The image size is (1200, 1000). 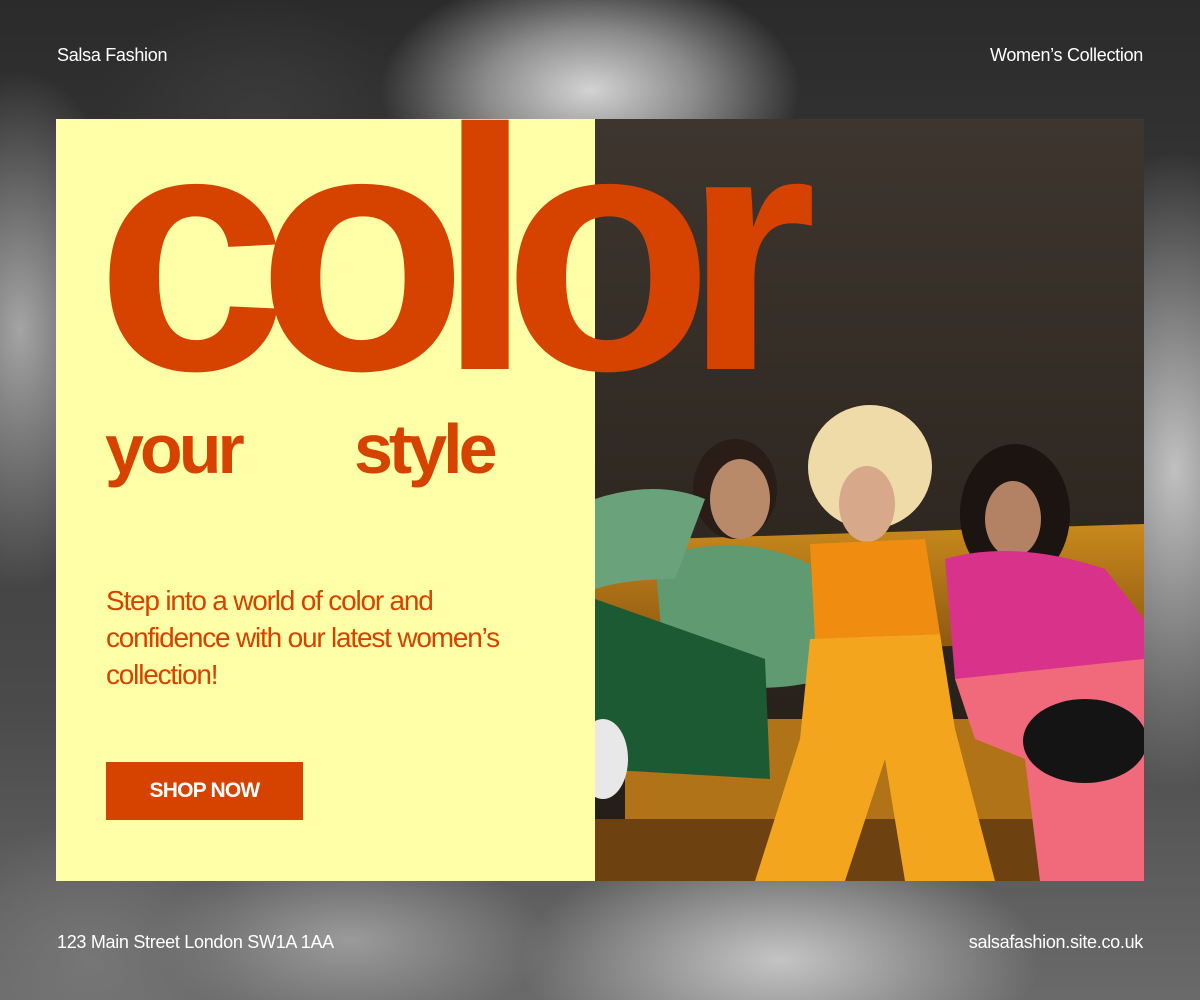 I want to click on subheadline-style: style, so click(x=426, y=449).